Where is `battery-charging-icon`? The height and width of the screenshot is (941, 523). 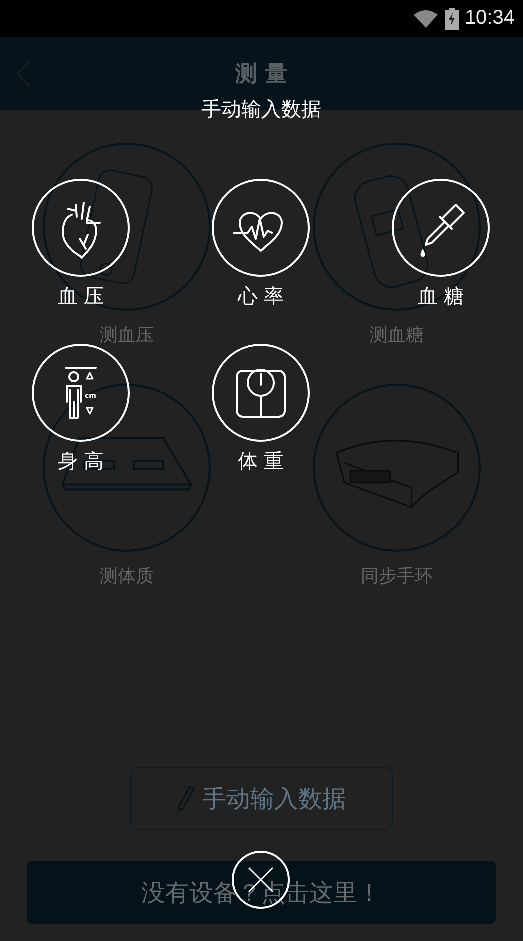
battery-charging-icon is located at coordinates (451, 19).